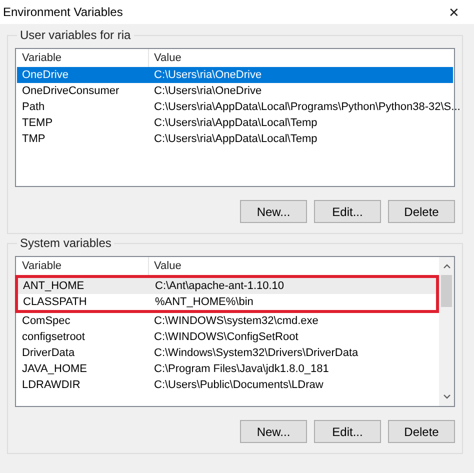  I want to click on list-row: LDRAWDIR C:\Users\Public\Documents\LDraw, so click(227, 385).